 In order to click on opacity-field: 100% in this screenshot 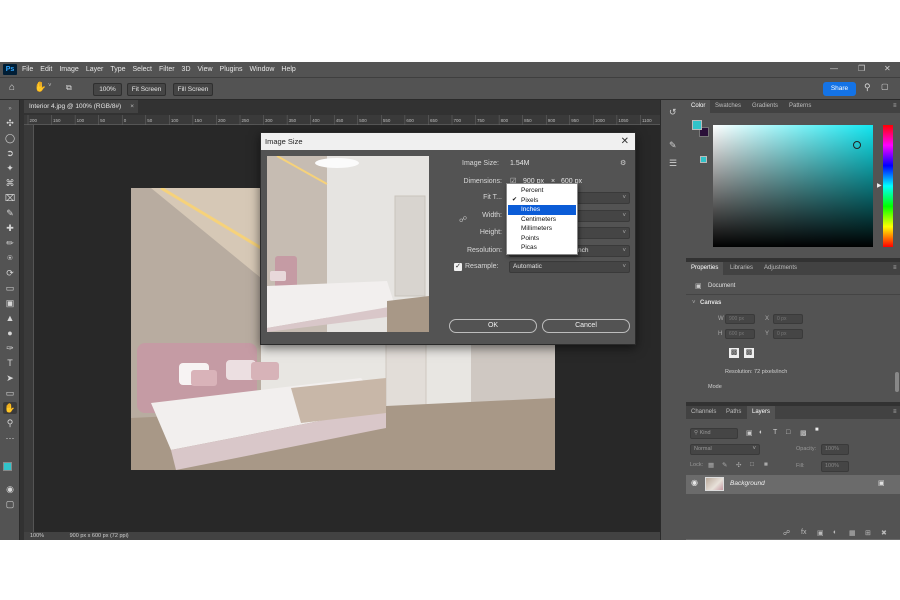, I will do `click(835, 449)`.